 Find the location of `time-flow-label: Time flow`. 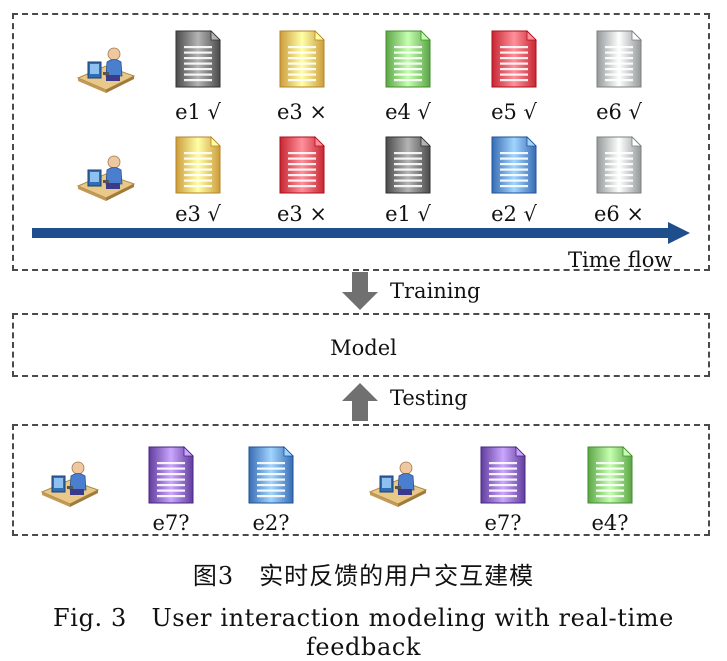

time-flow-label: Time flow is located at coordinates (620, 260).